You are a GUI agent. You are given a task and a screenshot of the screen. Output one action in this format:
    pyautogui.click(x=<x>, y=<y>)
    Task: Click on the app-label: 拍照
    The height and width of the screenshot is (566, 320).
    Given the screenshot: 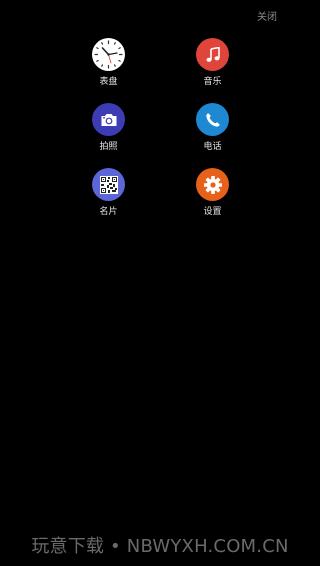 What is the action you would take?
    pyautogui.click(x=108, y=147)
    